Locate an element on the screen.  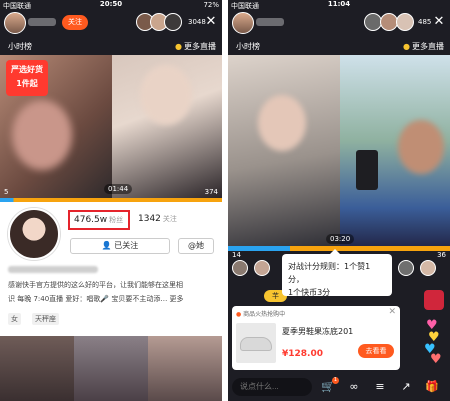
bio-line-1: 感谢快手官方提供的这么好的平台，让我们能够在这里相 is located at coordinates (95, 285).